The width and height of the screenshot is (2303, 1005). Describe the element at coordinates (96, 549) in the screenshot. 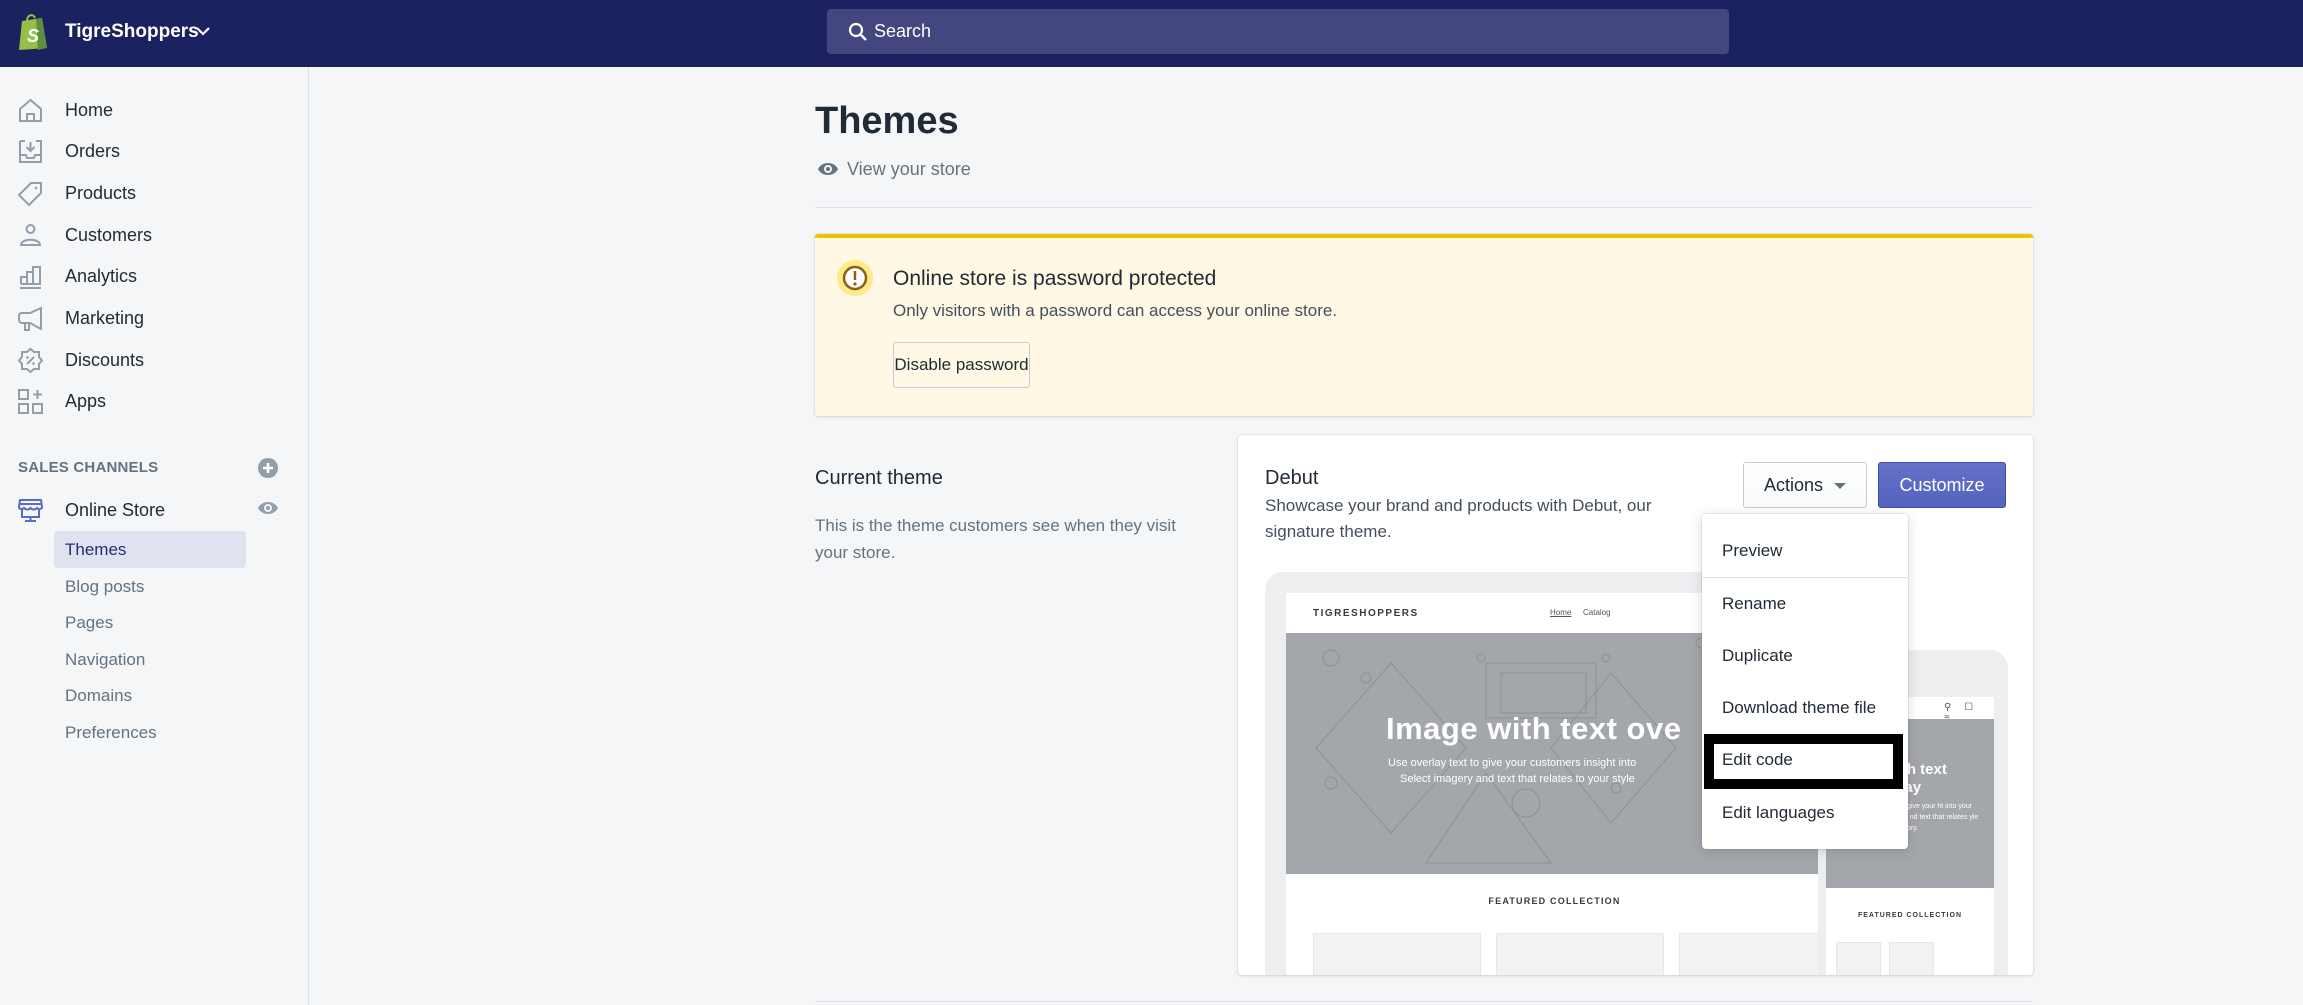

I see `sidebar-subitem-label: Themes` at that location.